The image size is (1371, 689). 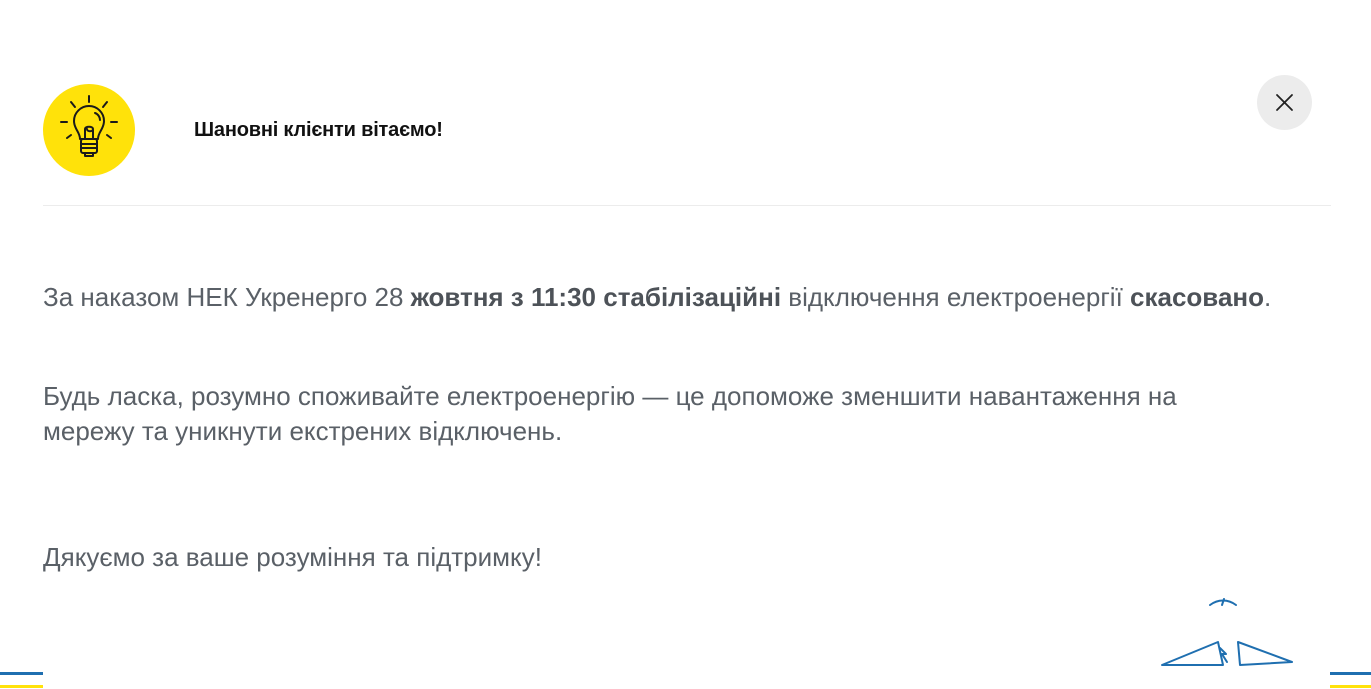 What do you see at coordinates (1350, 686) in the screenshot?
I see `yellow-stripe-right` at bounding box center [1350, 686].